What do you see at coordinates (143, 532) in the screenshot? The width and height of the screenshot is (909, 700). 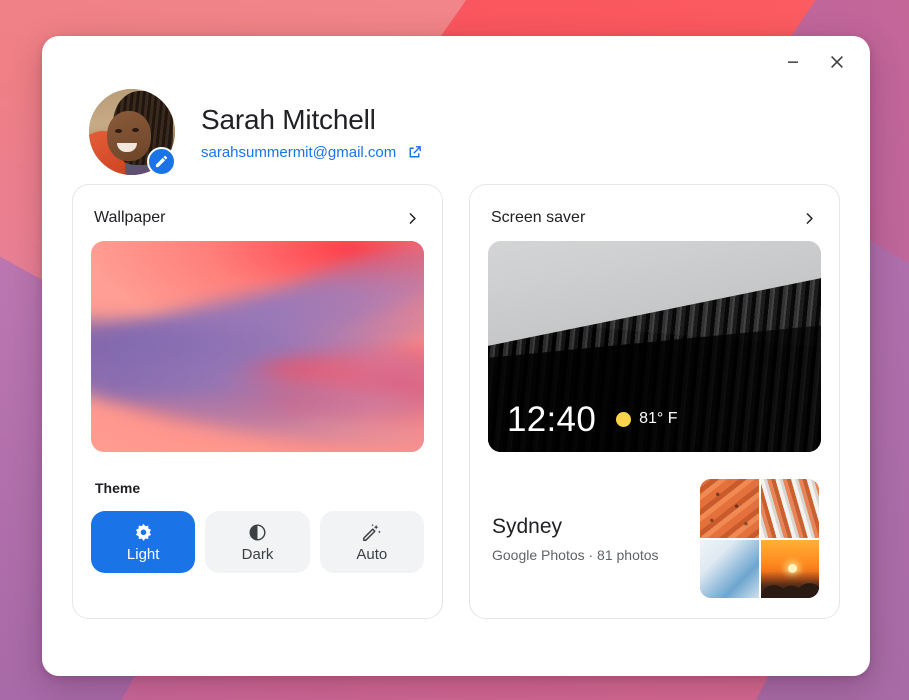 I see `brightness-sun-icon` at bounding box center [143, 532].